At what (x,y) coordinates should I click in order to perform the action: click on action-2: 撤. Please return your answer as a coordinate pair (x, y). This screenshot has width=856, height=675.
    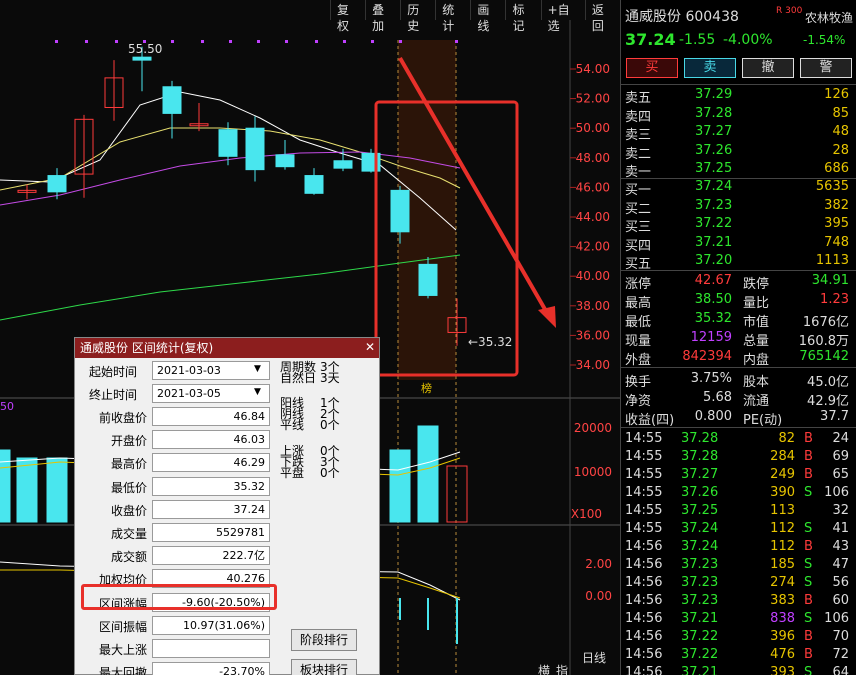
    Looking at the image, I should click on (768, 68).